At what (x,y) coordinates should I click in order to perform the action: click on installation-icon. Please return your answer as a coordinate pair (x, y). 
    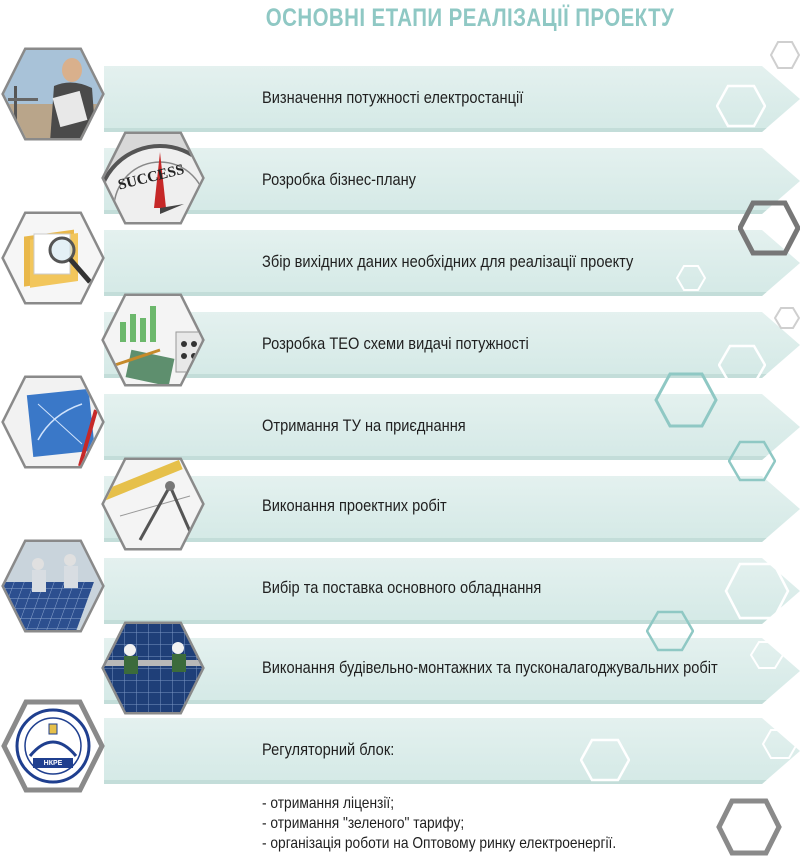
    Looking at the image, I should click on (153, 668).